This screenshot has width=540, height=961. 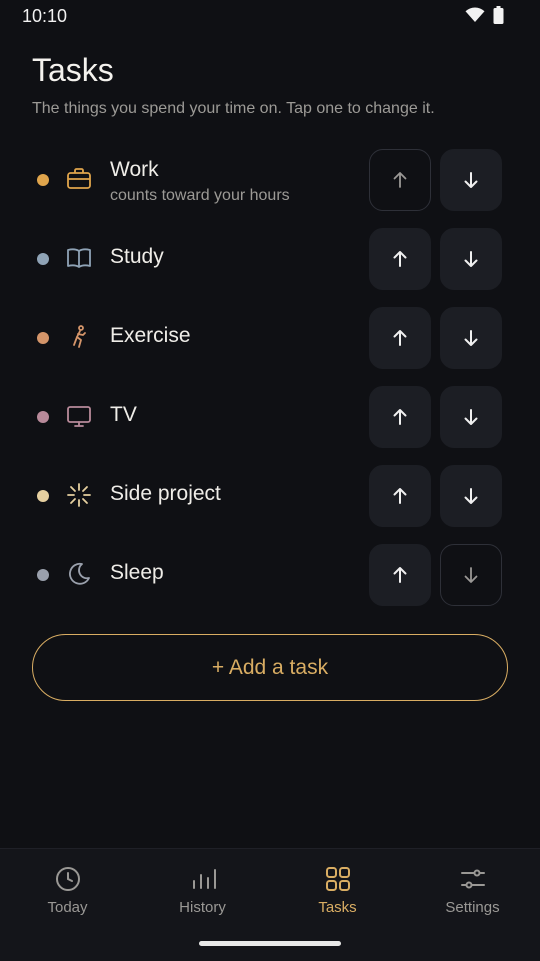 I want to click on status-icons, so click(x=484, y=15).